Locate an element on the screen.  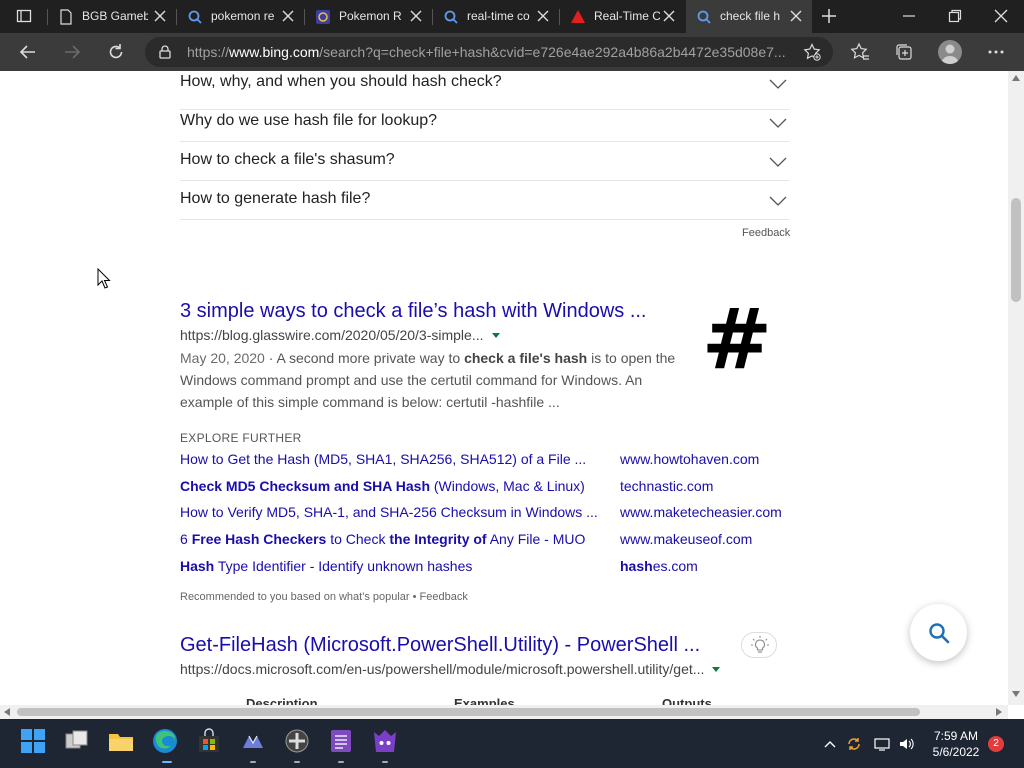
tab-title: Pokemon R is located at coordinates (370, 16).